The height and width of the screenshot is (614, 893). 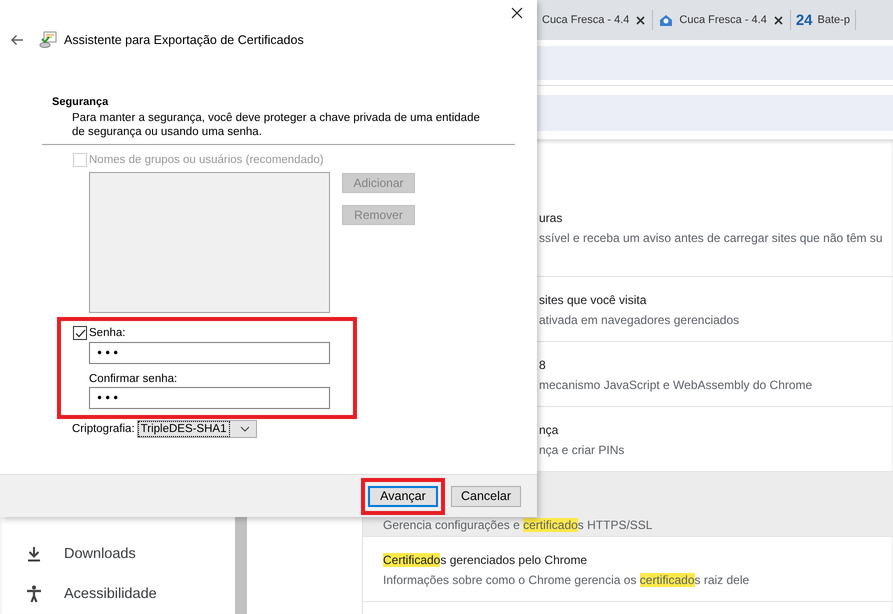 What do you see at coordinates (485, 560) in the screenshot?
I see `setting-title: Certificados gerenciados pelo Chrome` at bounding box center [485, 560].